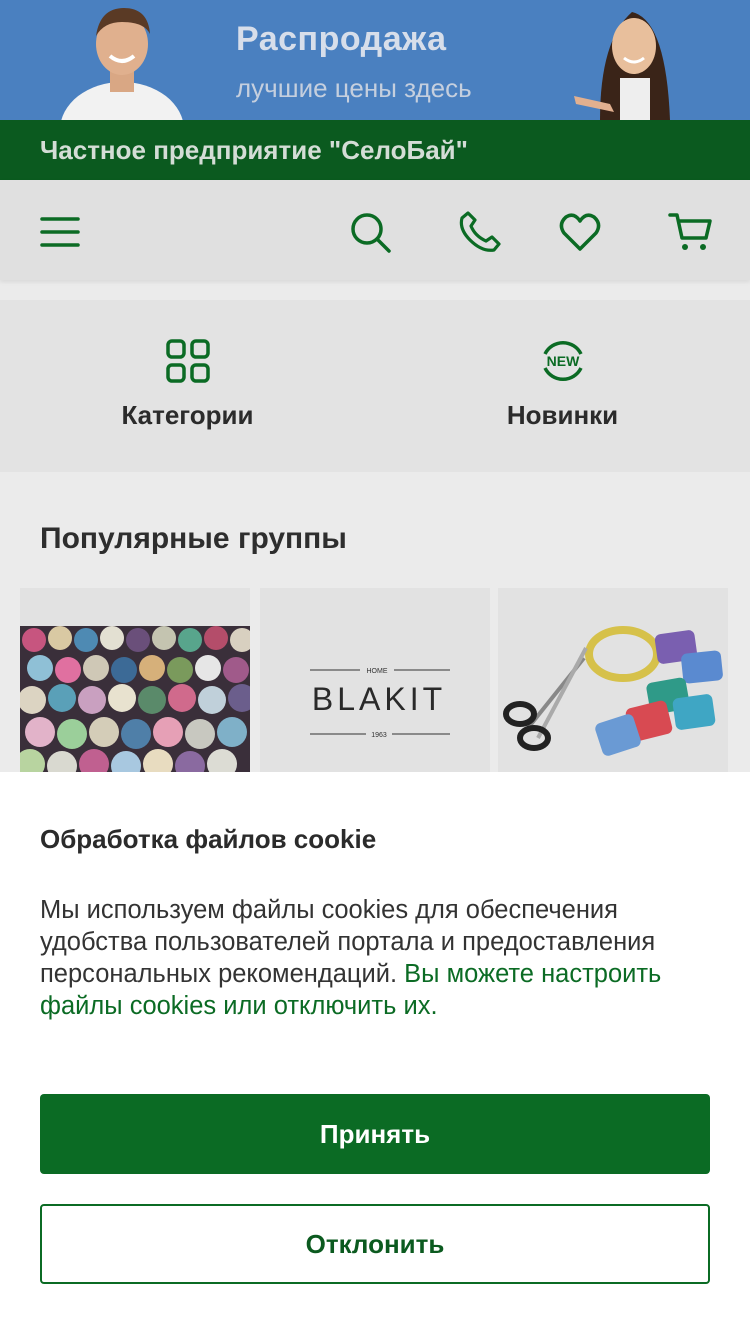 Image resolution: width=750 pixels, height=1334 pixels. Describe the element at coordinates (690, 232) in the screenshot. I see `cart-icon` at that location.